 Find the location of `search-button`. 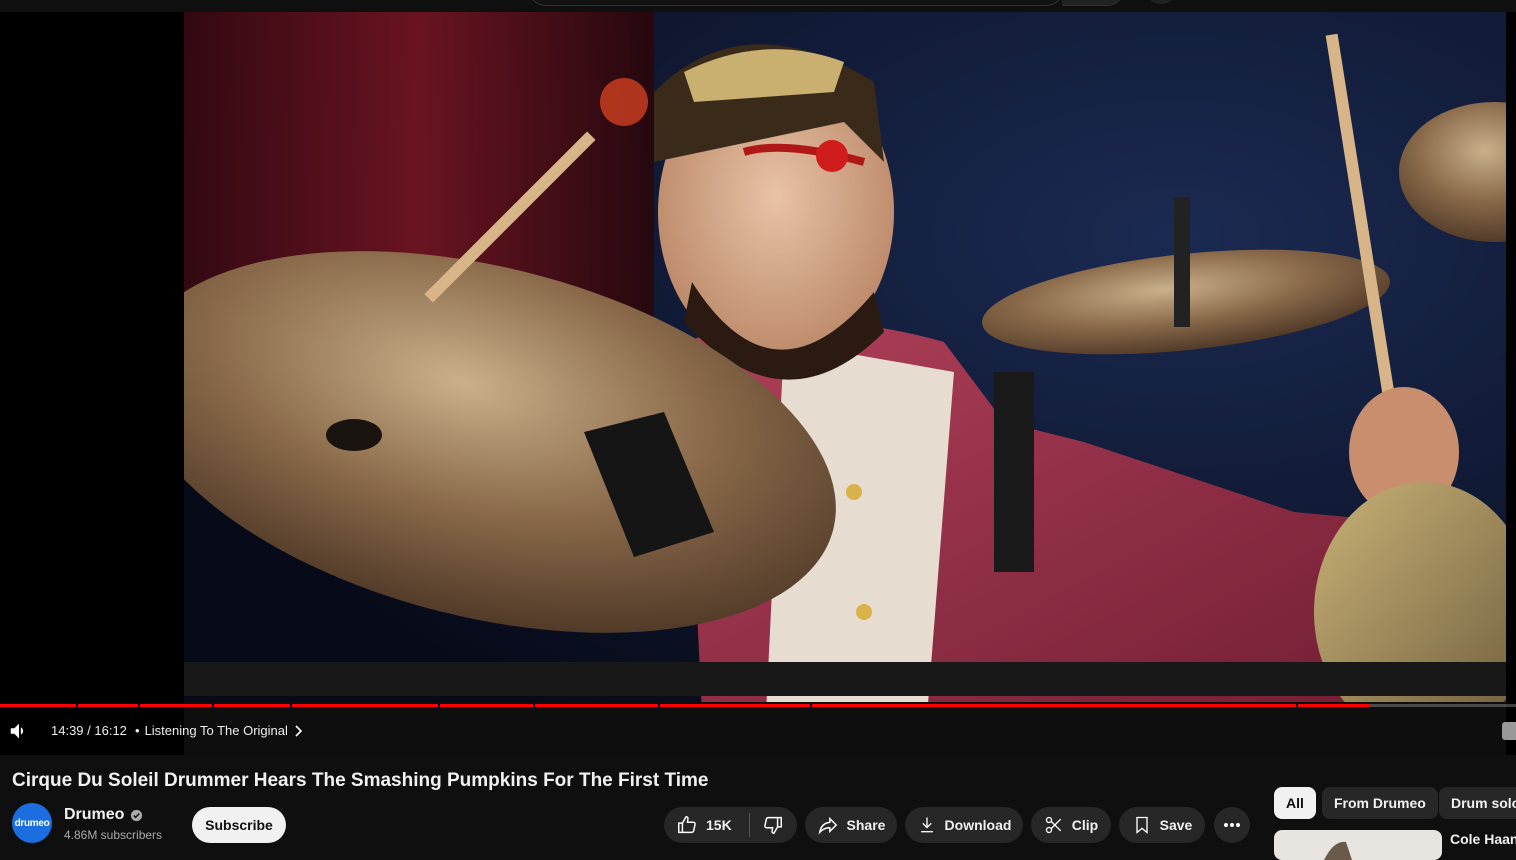

search-button is located at coordinates (1093, 3).